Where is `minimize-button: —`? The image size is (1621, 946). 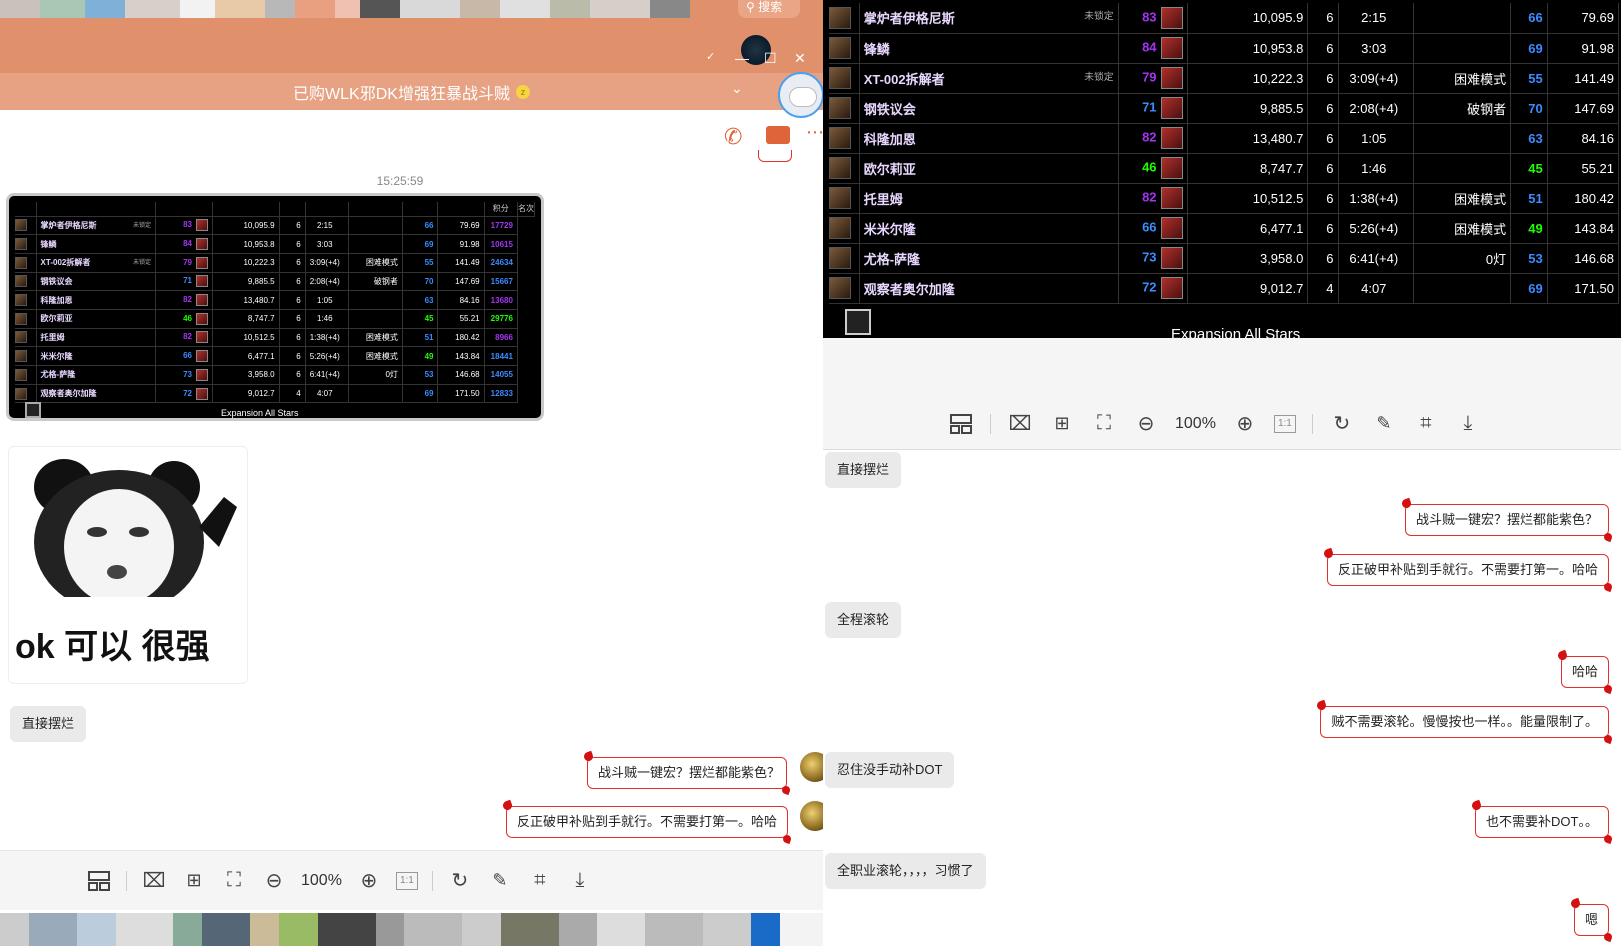 minimize-button: — is located at coordinates (742, 58).